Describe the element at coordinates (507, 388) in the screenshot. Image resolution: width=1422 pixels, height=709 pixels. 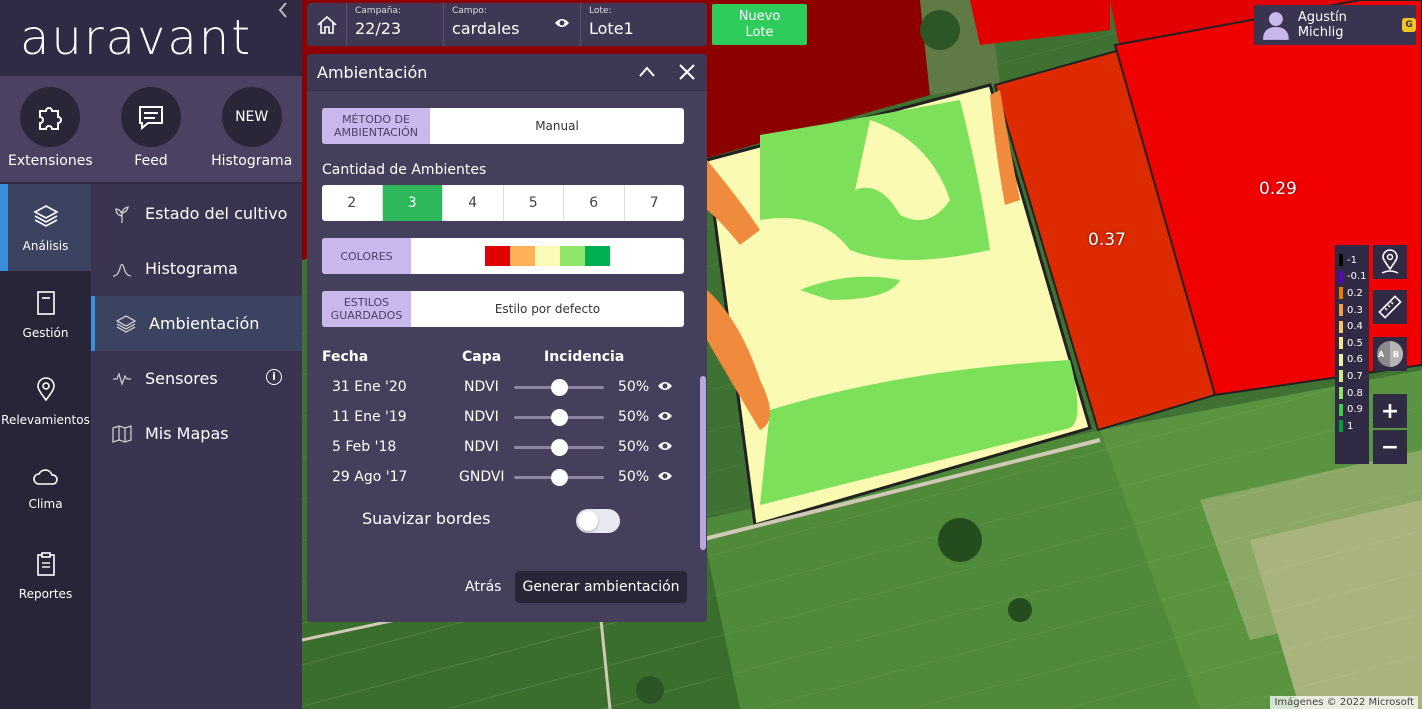
I see `table-row: 31 Ene '20 NDVI 50%` at that location.